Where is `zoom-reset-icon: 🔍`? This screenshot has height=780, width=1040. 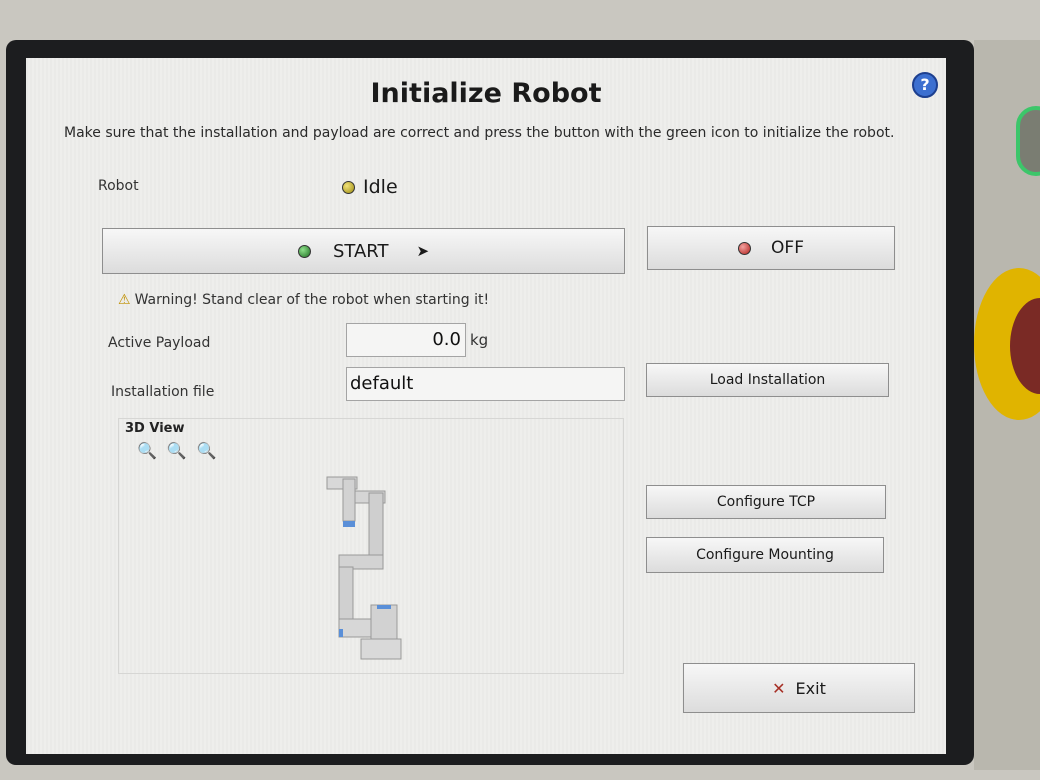 zoom-reset-icon: 🔍 is located at coordinates (177, 450).